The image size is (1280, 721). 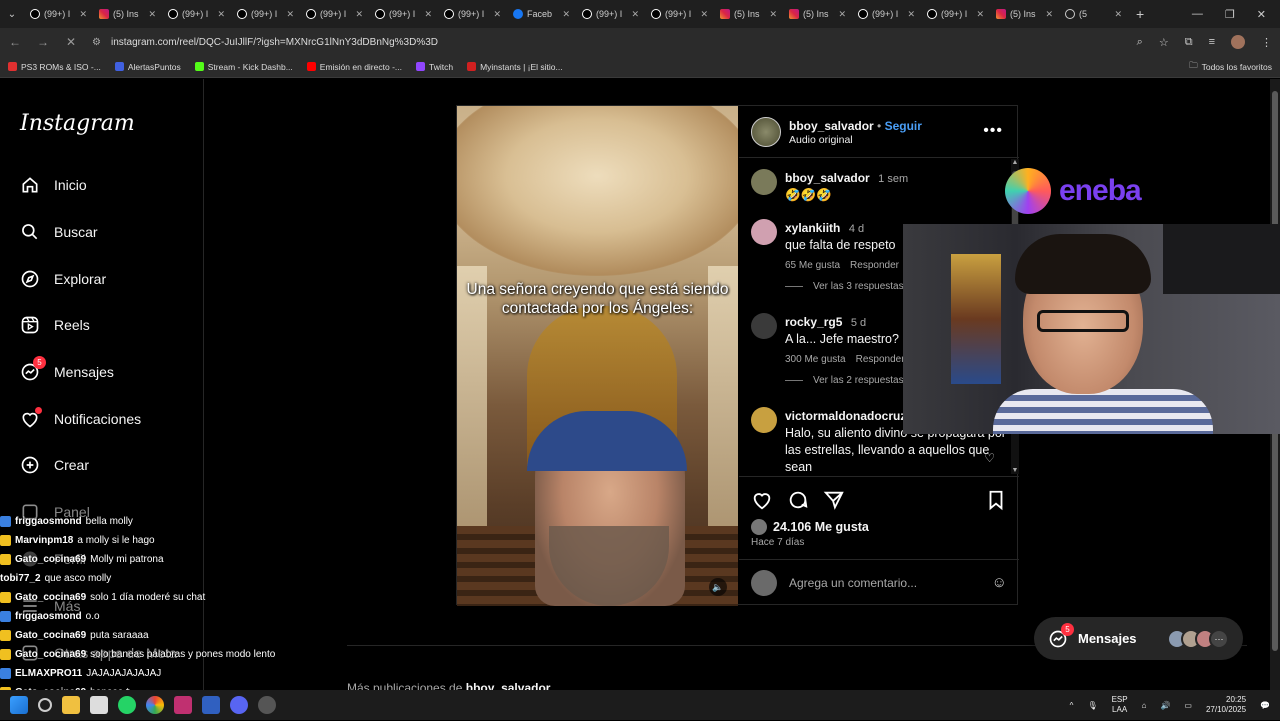 I want to click on browser-tab: (5 ✕, so click(x=1093, y=14).